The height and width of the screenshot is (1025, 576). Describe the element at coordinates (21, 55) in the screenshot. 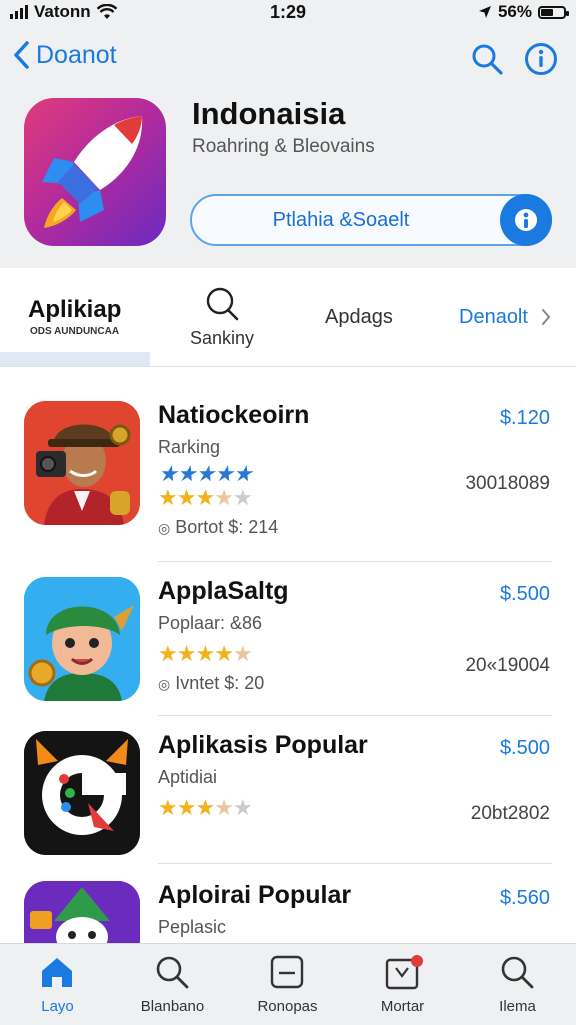

I see `chevron-left-icon` at that location.